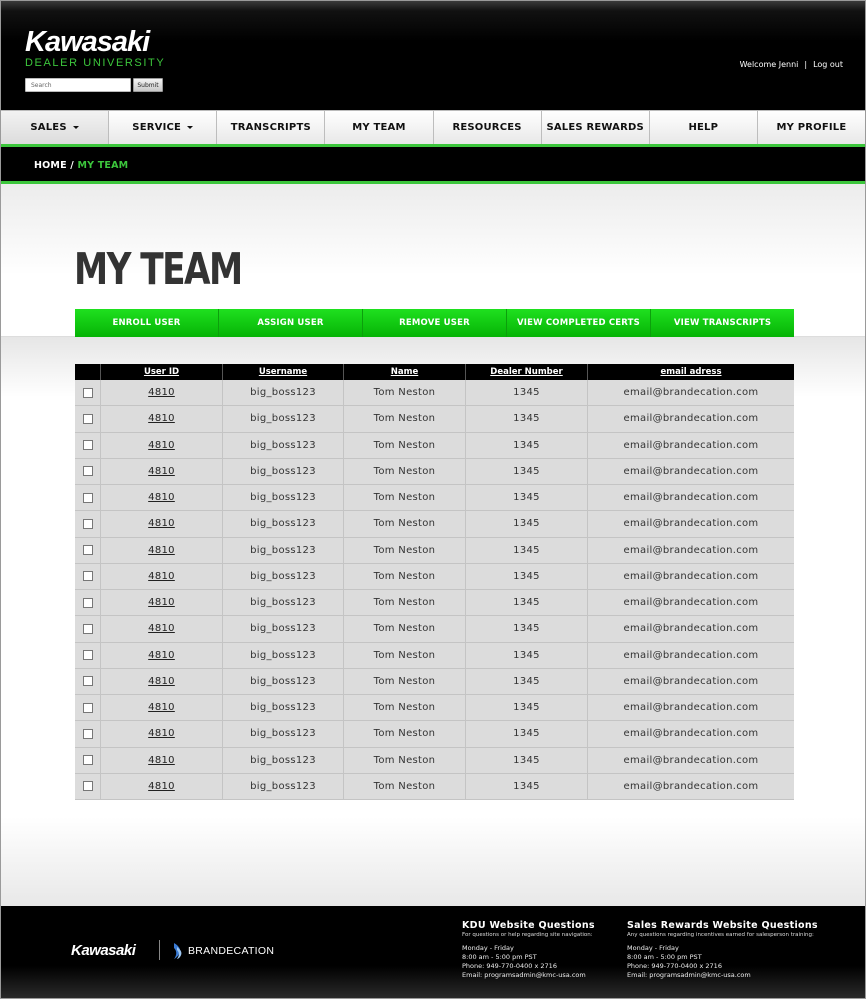 This screenshot has height=999, width=866. I want to click on nav-item-transcripts: TRANSCRIPTS, so click(271, 127).